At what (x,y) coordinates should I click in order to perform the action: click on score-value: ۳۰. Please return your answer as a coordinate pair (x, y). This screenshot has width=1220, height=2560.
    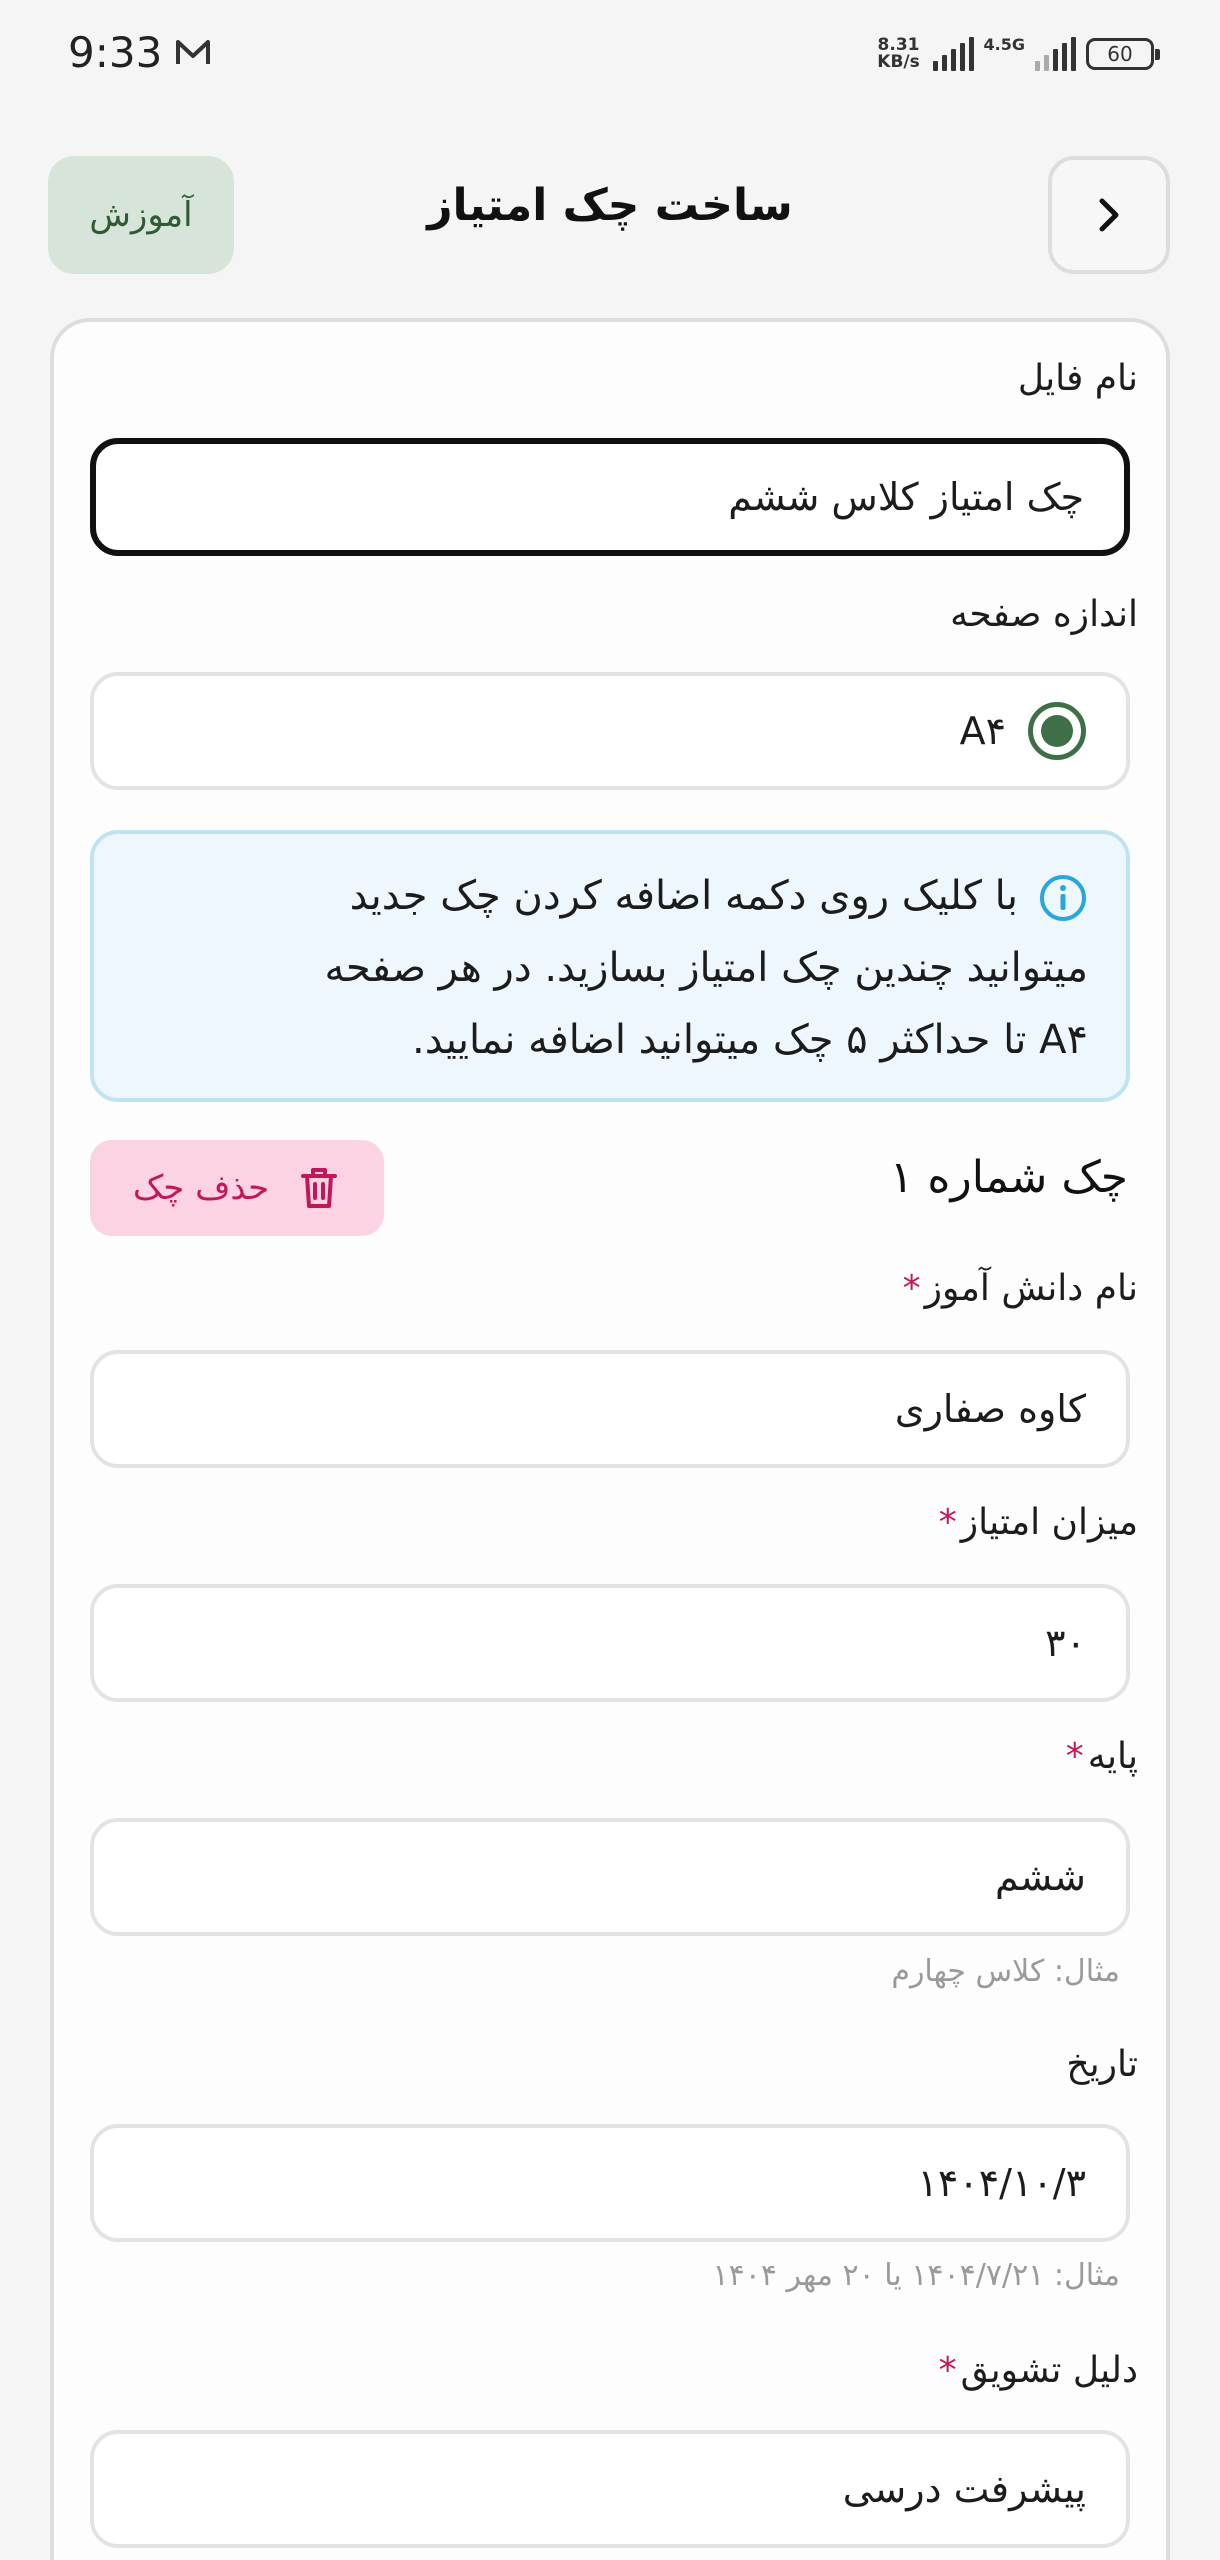
    Looking at the image, I should click on (1065, 1643).